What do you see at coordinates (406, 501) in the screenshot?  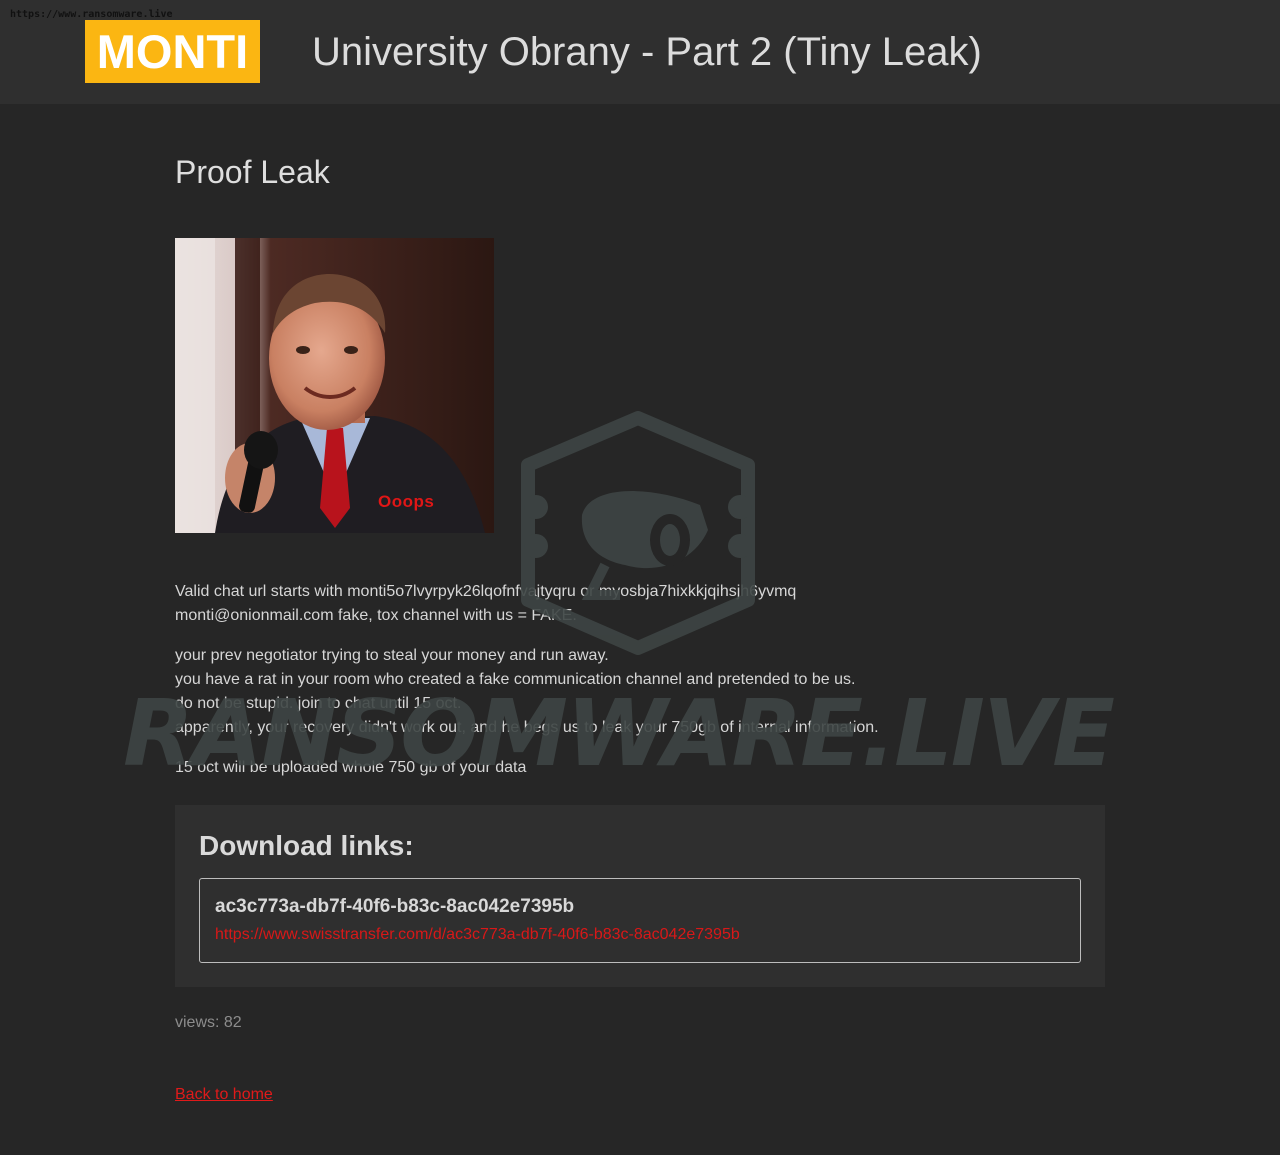 I see `image-caption: Ooops` at bounding box center [406, 501].